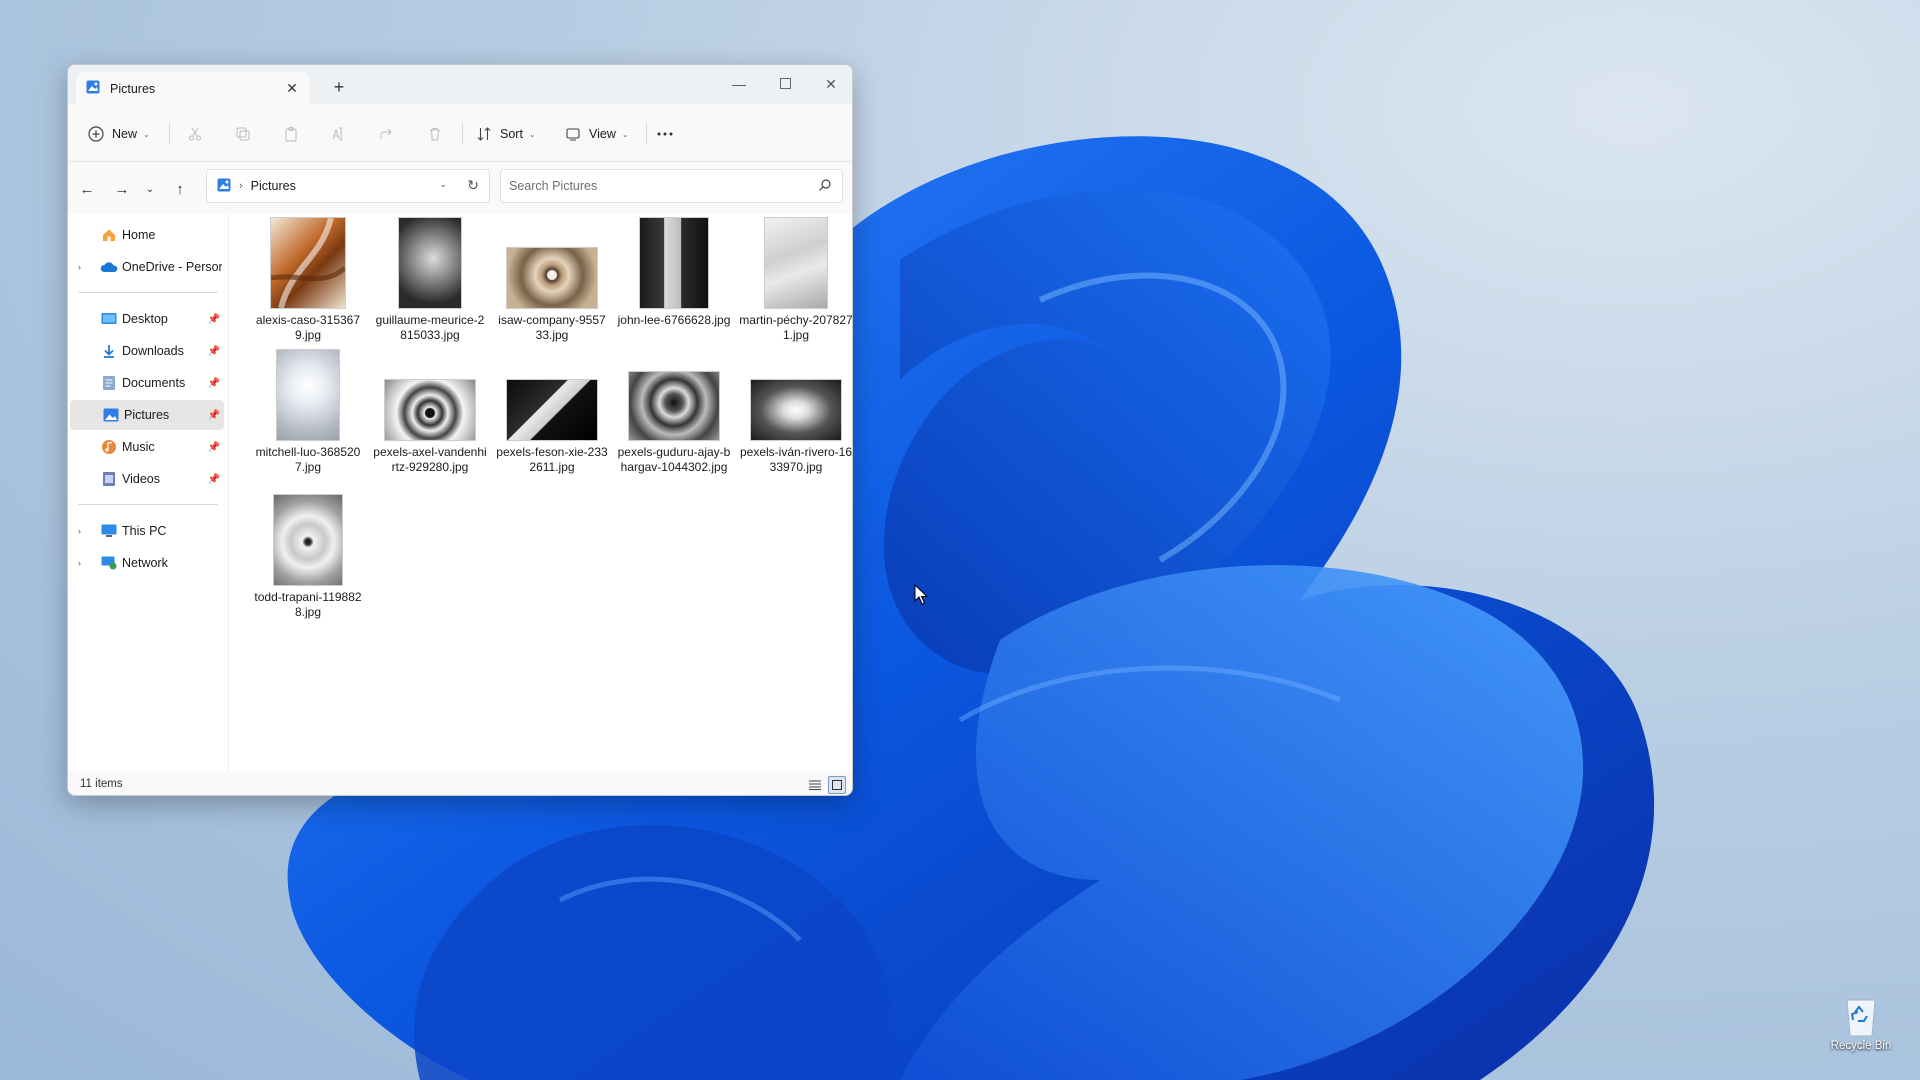 The image size is (1920, 1080). I want to click on recent-locations-chevron-icon: ⌄, so click(150, 189).